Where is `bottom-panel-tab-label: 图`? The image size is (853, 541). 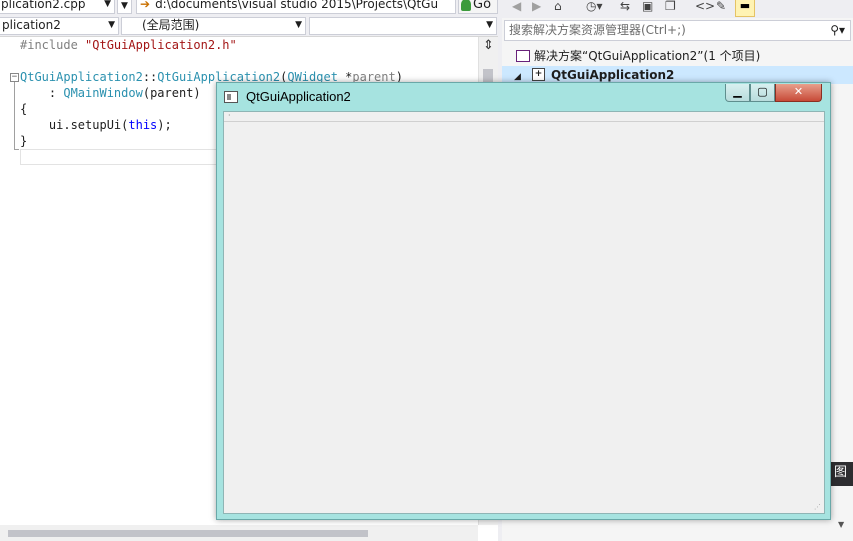
bottom-panel-tab-label: 图 is located at coordinates (840, 472).